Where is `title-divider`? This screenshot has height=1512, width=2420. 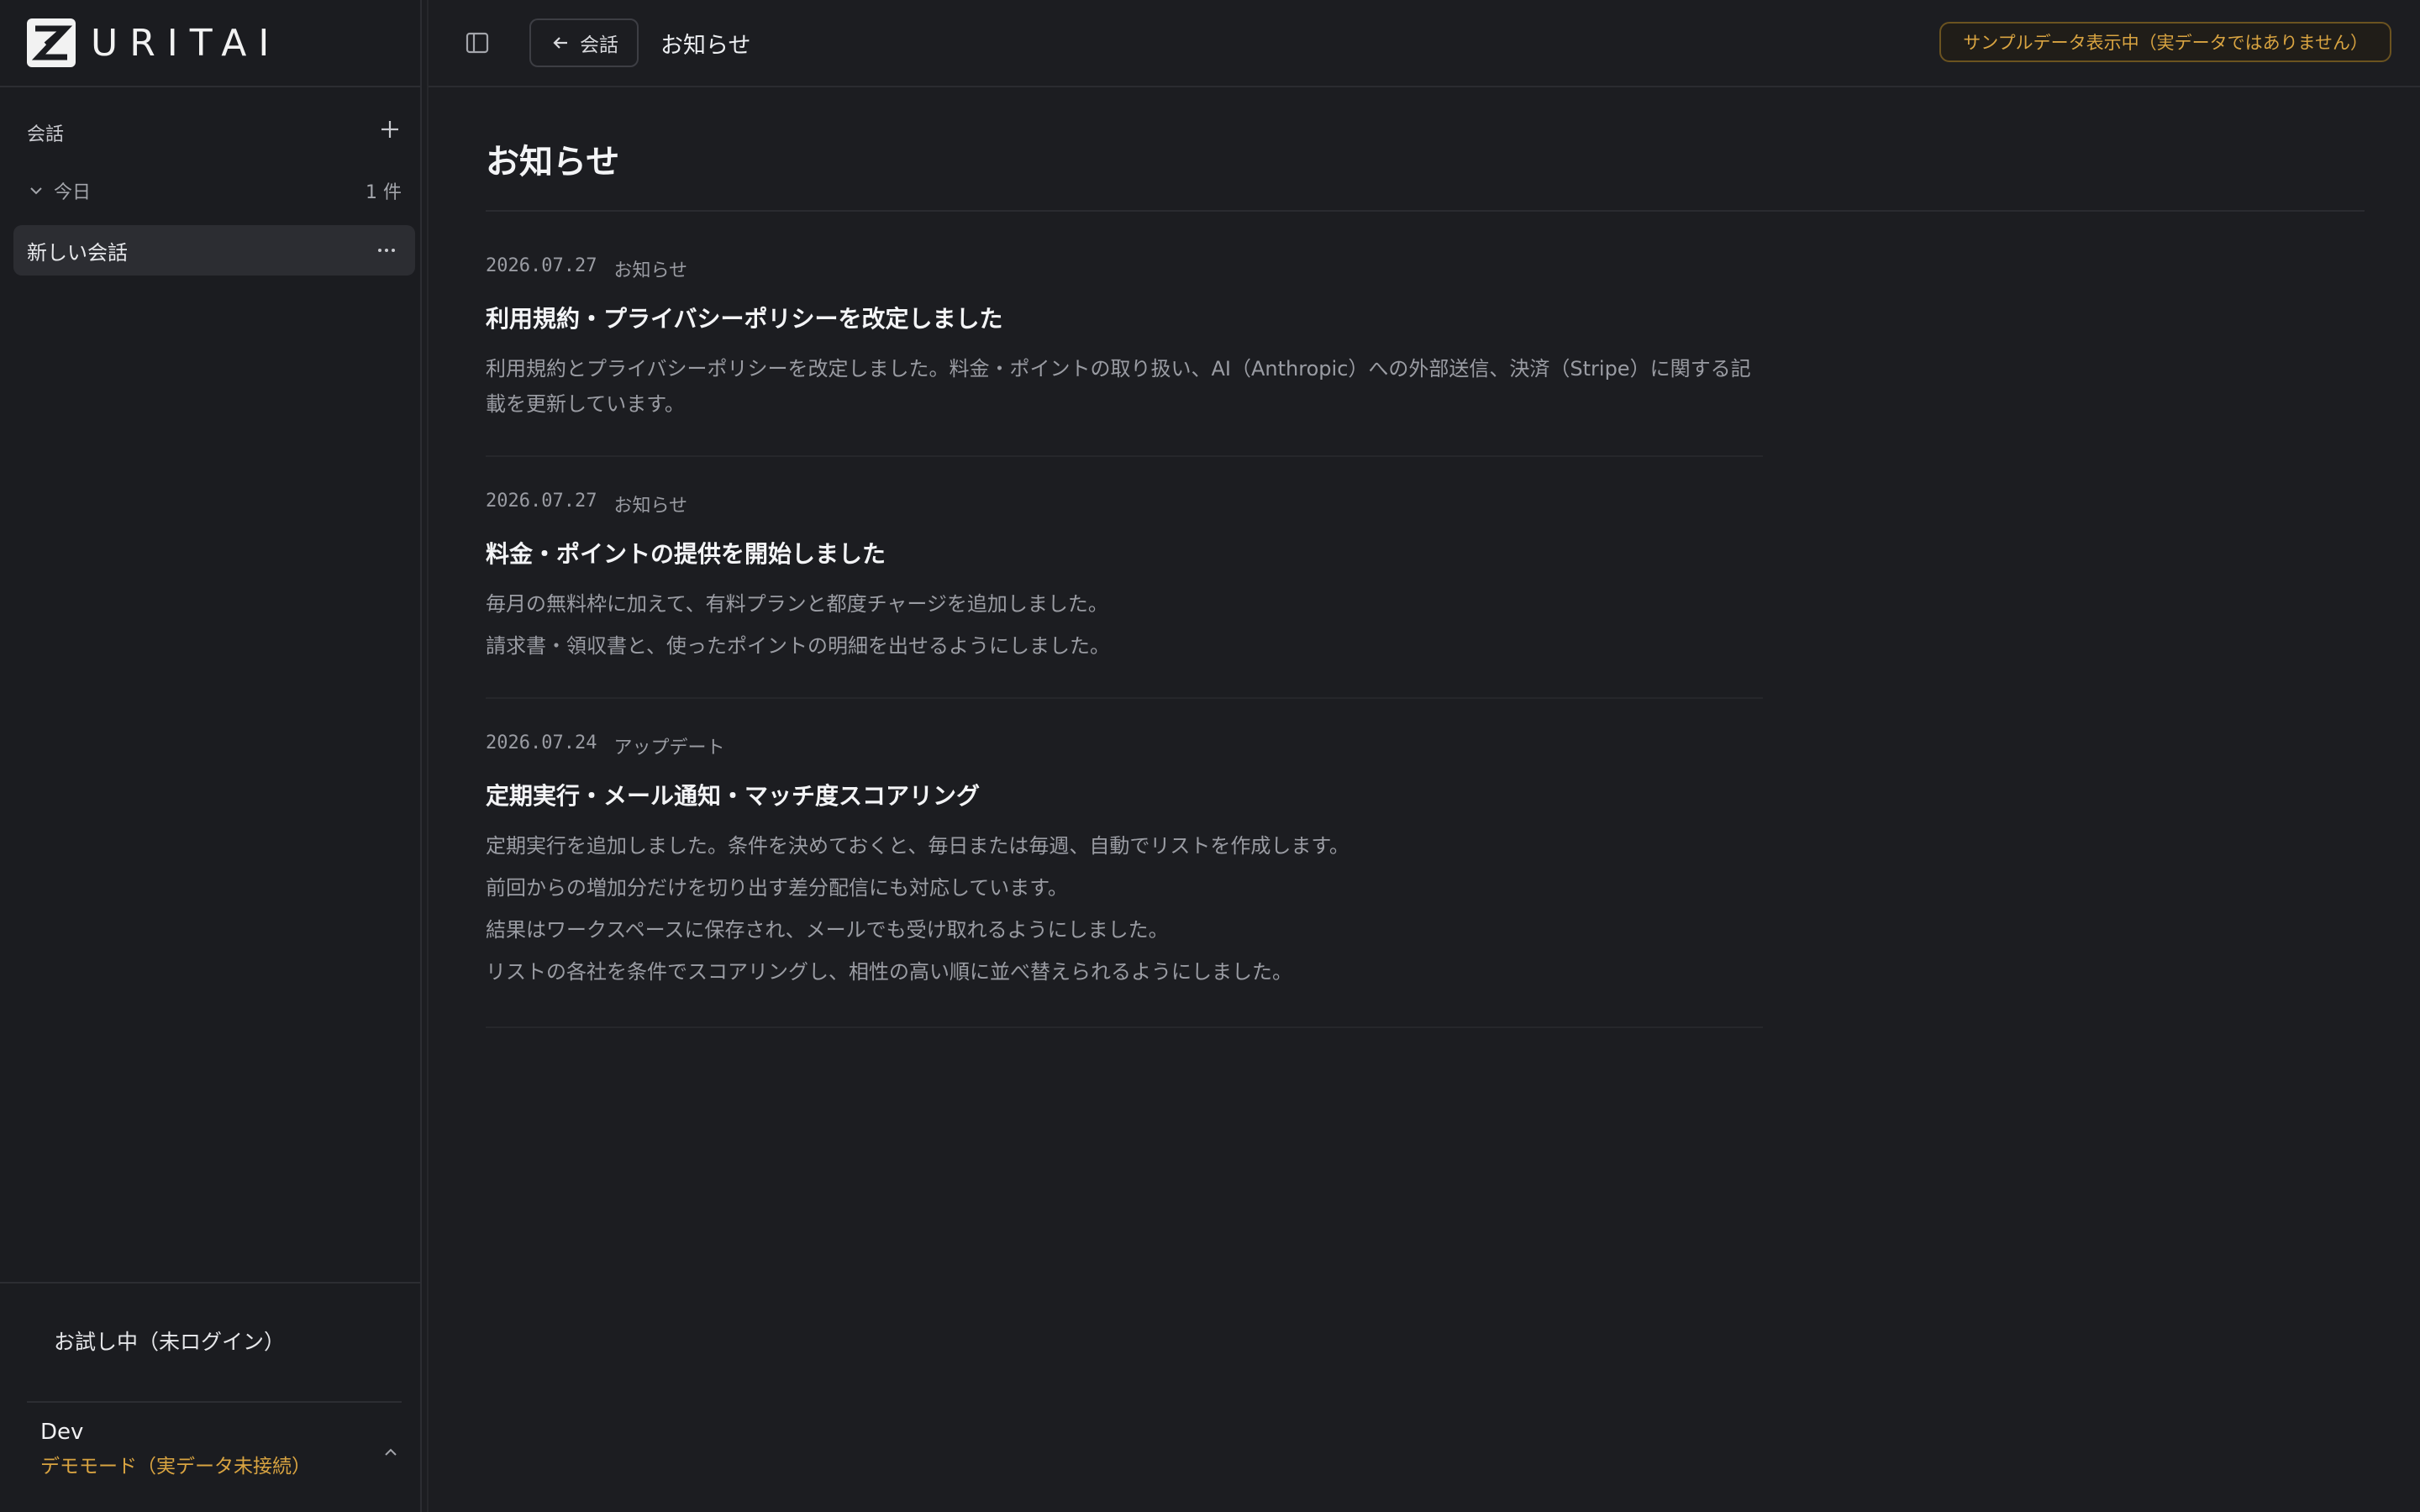
title-divider is located at coordinates (1425, 211).